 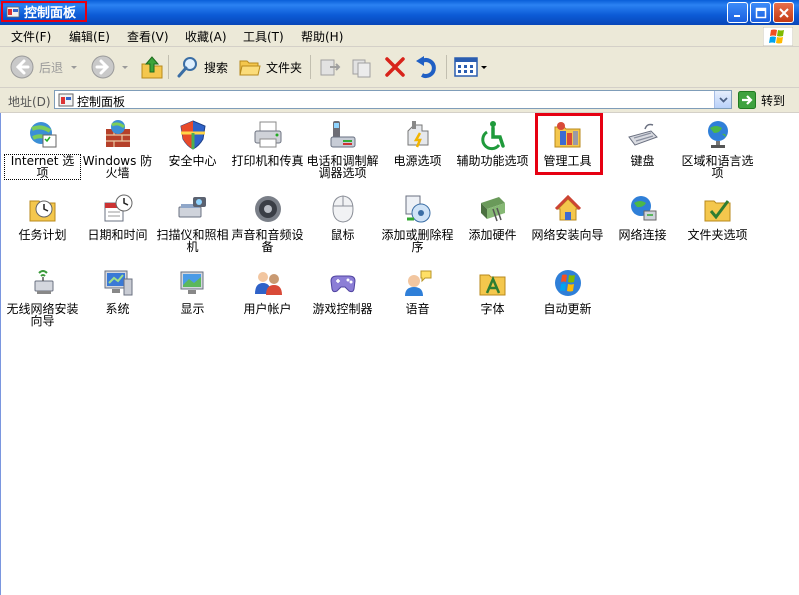 What do you see at coordinates (427, 67) in the screenshot?
I see `undo-button` at bounding box center [427, 67].